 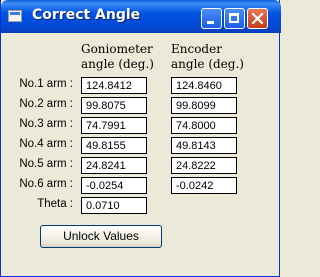 What do you see at coordinates (46, 164) in the screenshot?
I see `row-label-arm5: No.5 arm :` at bounding box center [46, 164].